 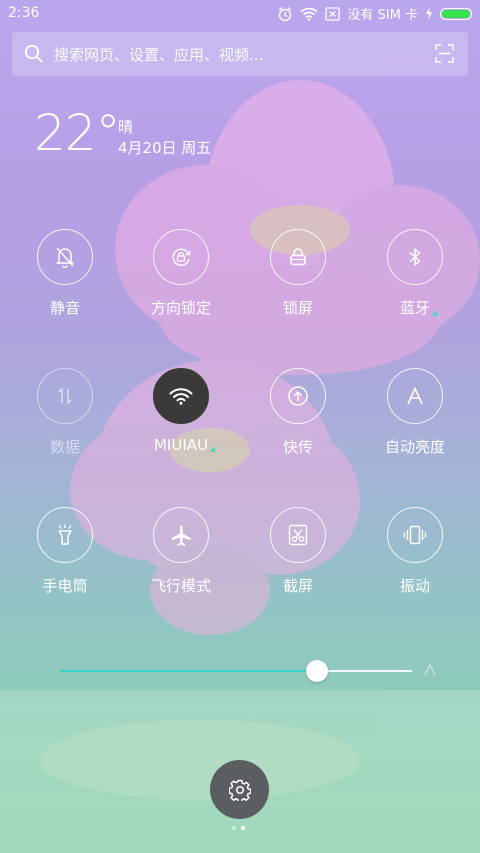 What do you see at coordinates (181, 257) in the screenshot?
I see `rotation-lock-icon` at bounding box center [181, 257].